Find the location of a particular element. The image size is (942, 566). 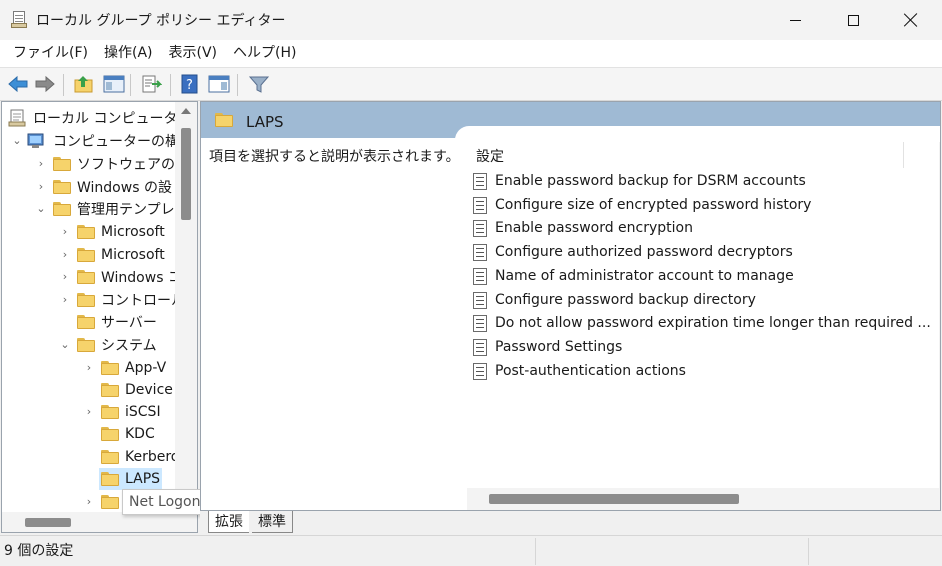

tree-item-computer-config: ⌄ コンピューターの構成 is located at coordinates (102, 141).